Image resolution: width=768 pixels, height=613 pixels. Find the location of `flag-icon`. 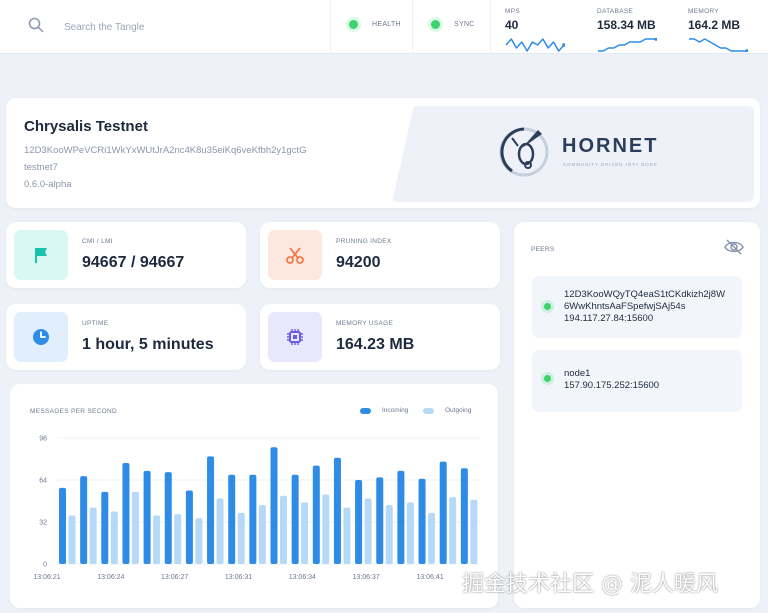

flag-icon is located at coordinates (41, 255).